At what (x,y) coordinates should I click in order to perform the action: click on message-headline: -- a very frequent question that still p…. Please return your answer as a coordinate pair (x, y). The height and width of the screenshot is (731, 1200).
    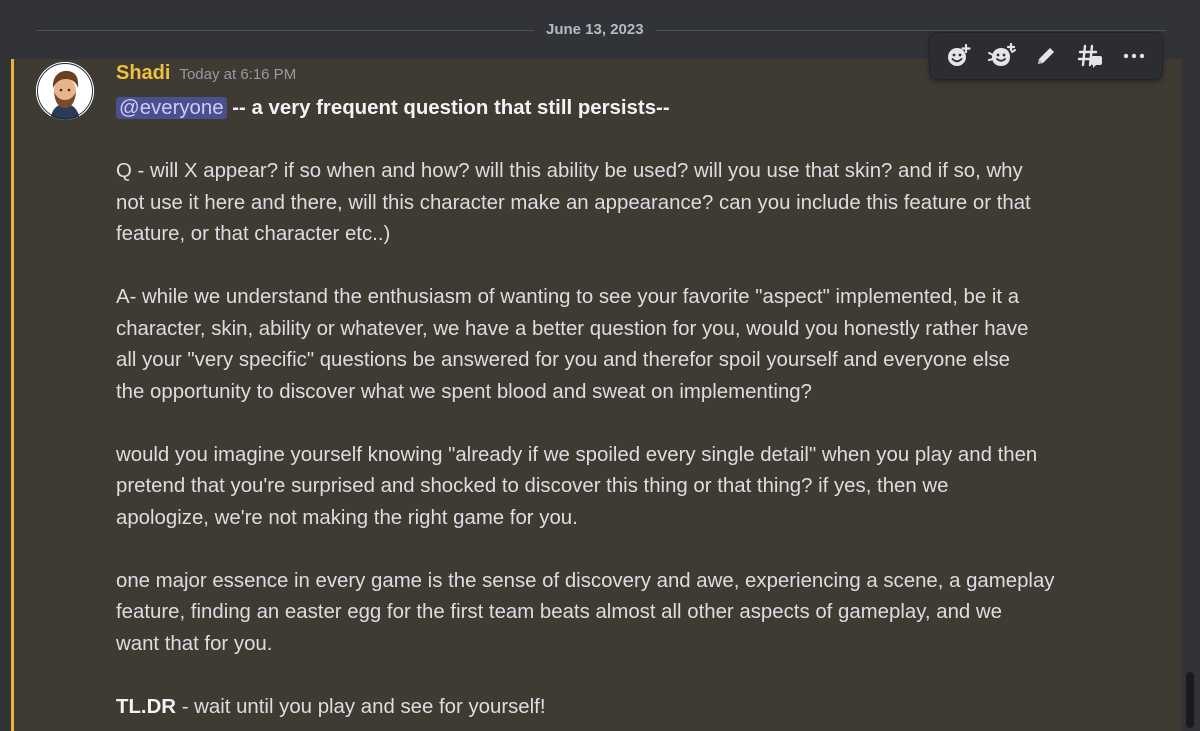
    Looking at the image, I should click on (451, 108).